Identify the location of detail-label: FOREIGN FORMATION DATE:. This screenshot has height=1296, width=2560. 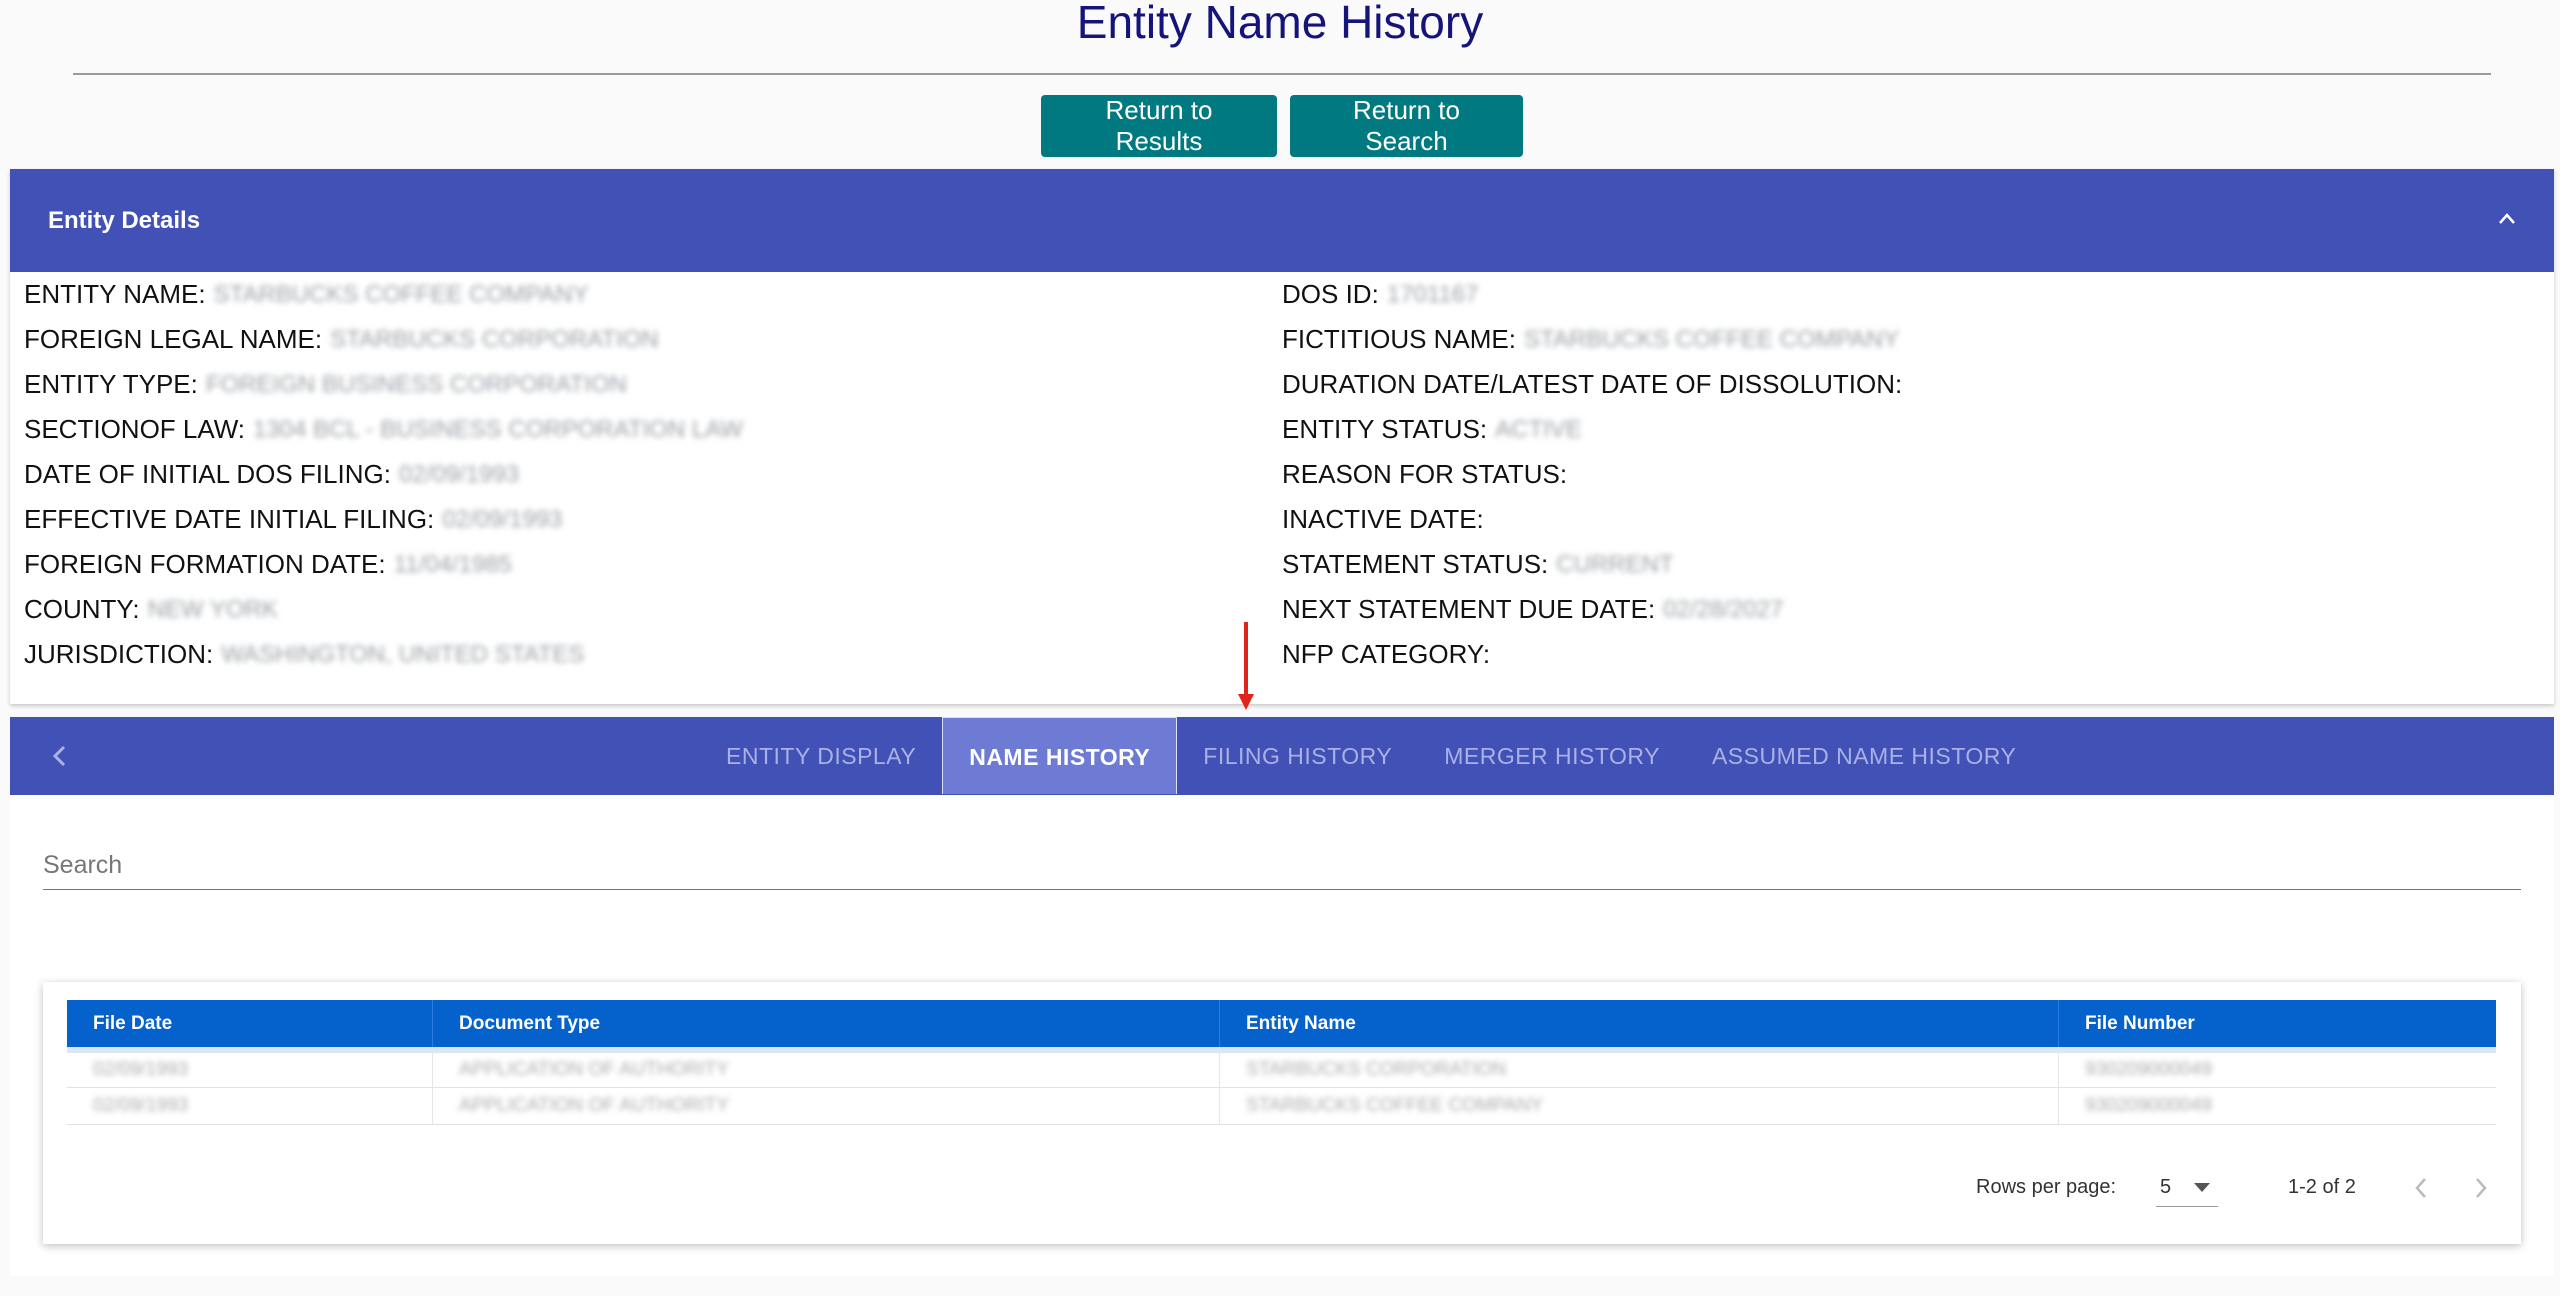
(205, 564).